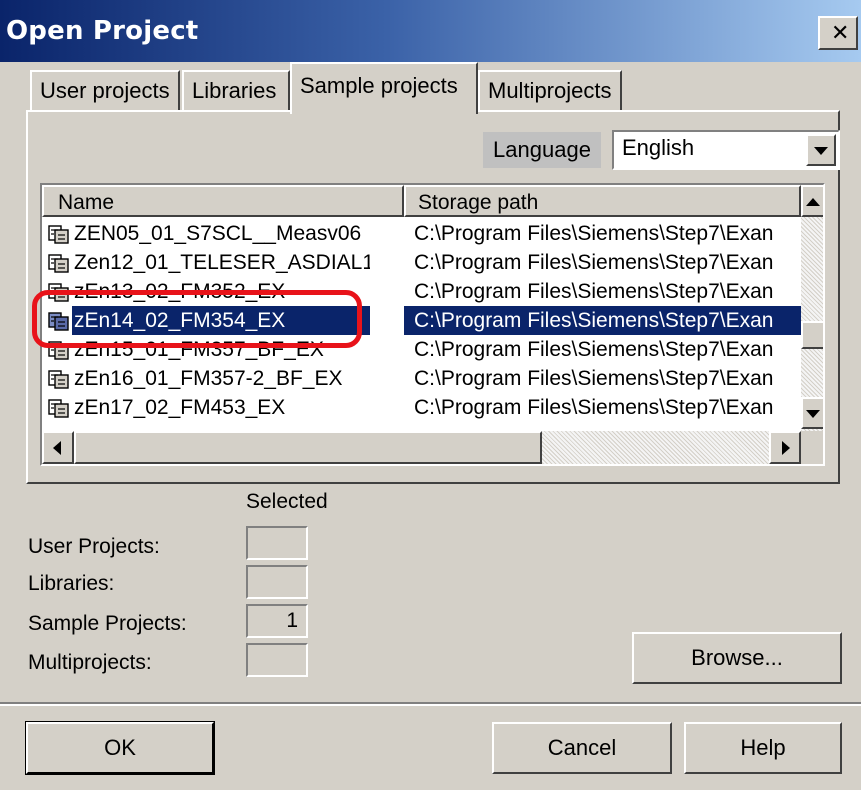  What do you see at coordinates (277, 582) in the screenshot?
I see `libraries-count` at bounding box center [277, 582].